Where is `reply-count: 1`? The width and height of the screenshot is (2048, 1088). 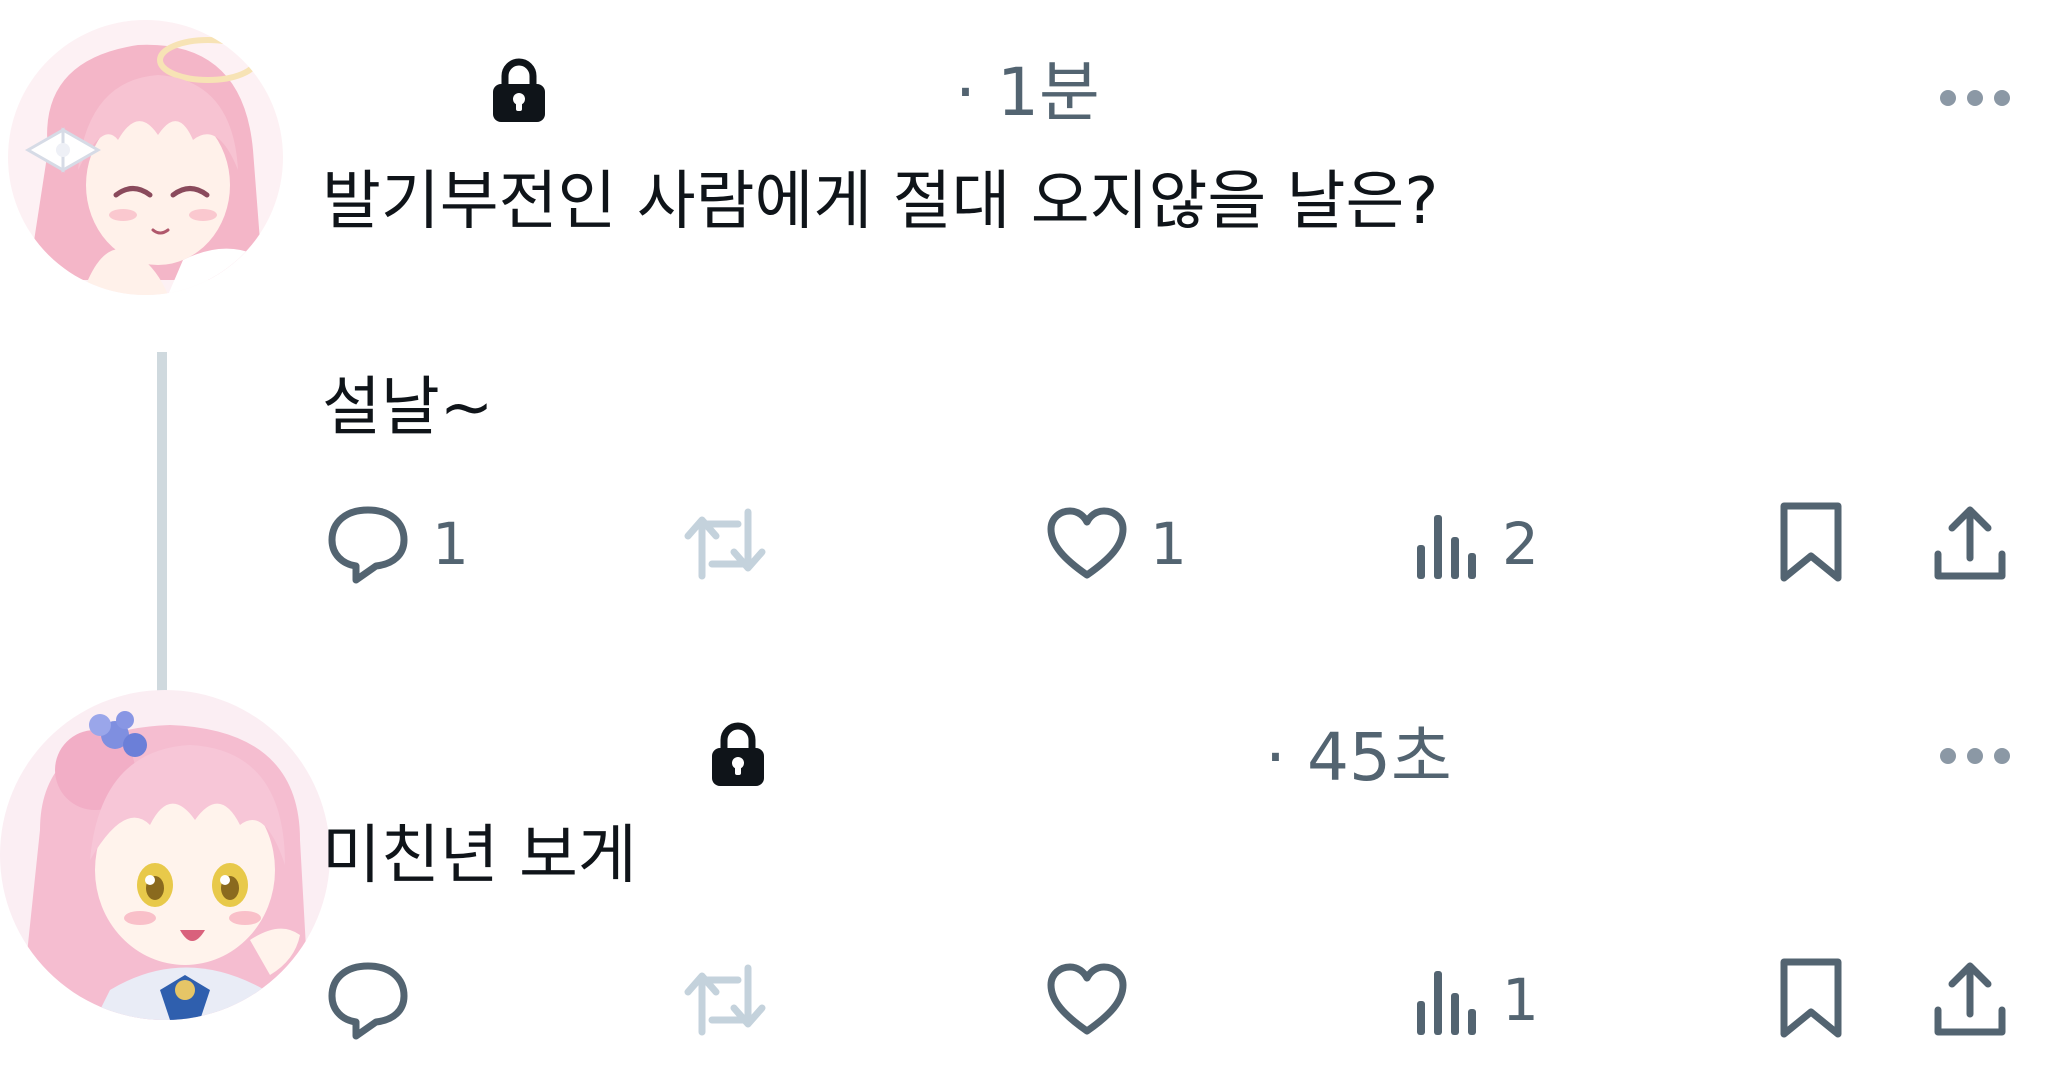 reply-count: 1 is located at coordinates (450, 544).